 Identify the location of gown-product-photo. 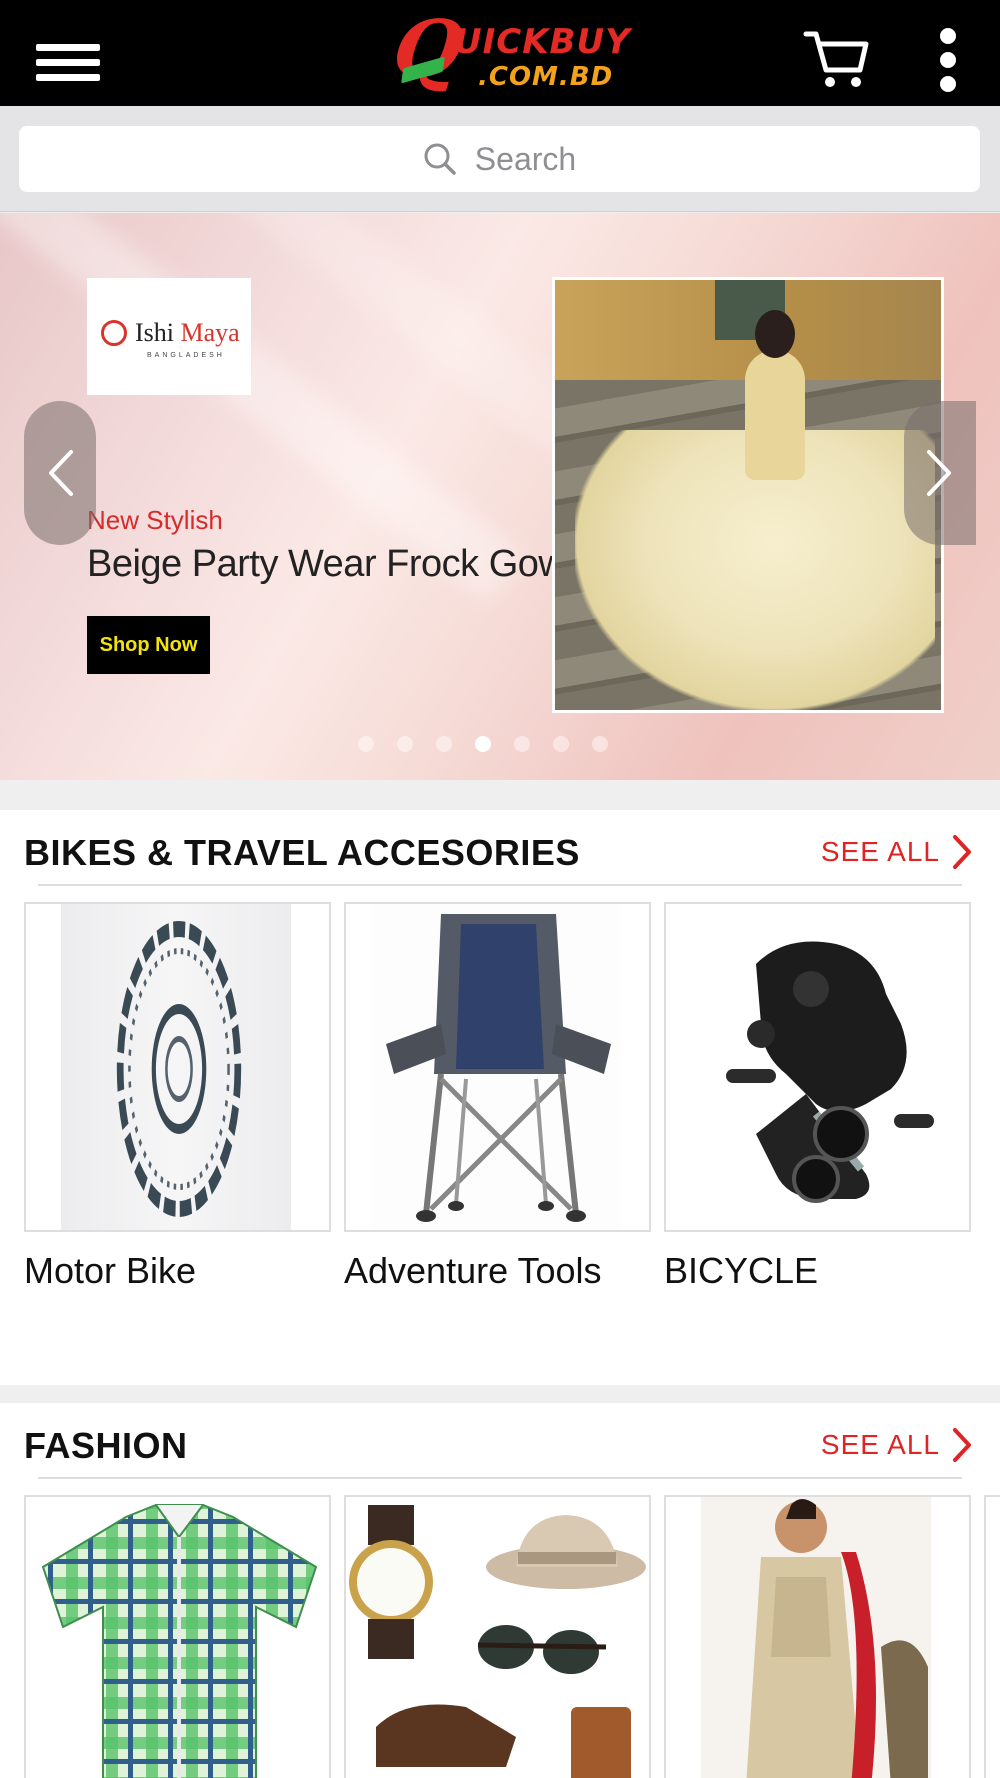
(748, 495).